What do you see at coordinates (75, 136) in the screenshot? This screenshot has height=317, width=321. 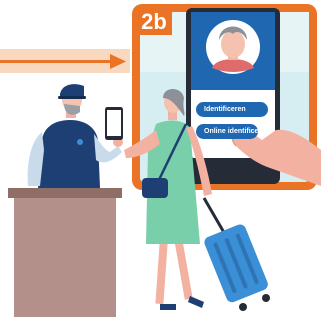 I see `border-officer` at bounding box center [75, 136].